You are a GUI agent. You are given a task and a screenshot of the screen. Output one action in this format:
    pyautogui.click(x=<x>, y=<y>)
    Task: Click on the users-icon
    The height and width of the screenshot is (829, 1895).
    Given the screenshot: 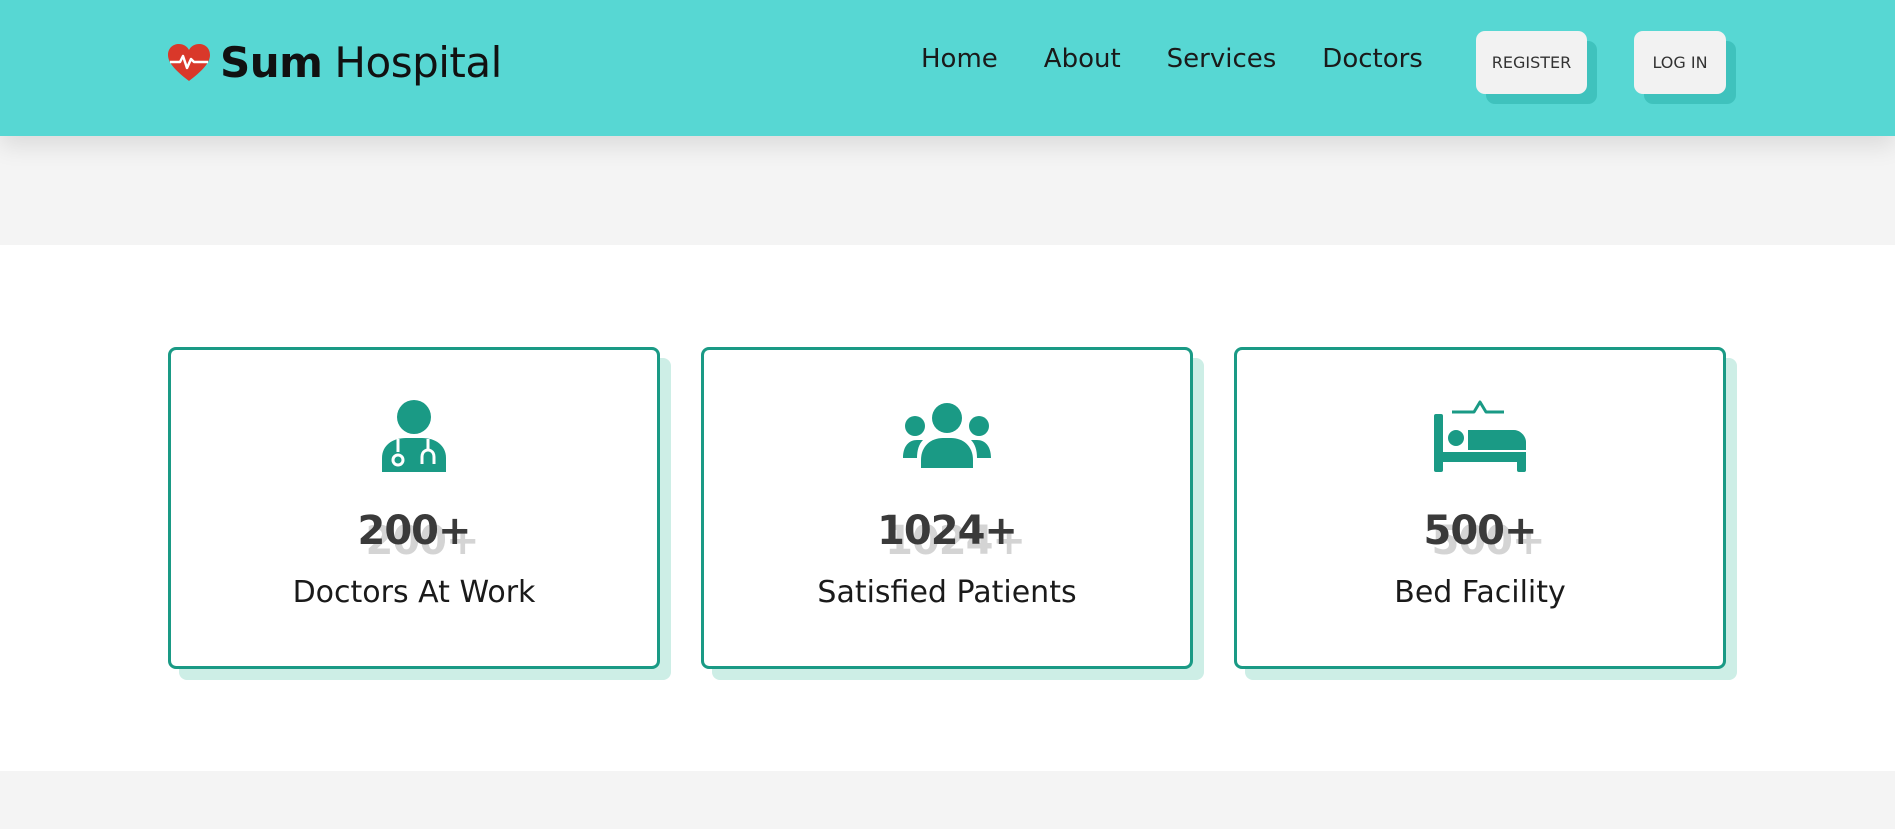 What is the action you would take?
    pyautogui.click(x=947, y=435)
    